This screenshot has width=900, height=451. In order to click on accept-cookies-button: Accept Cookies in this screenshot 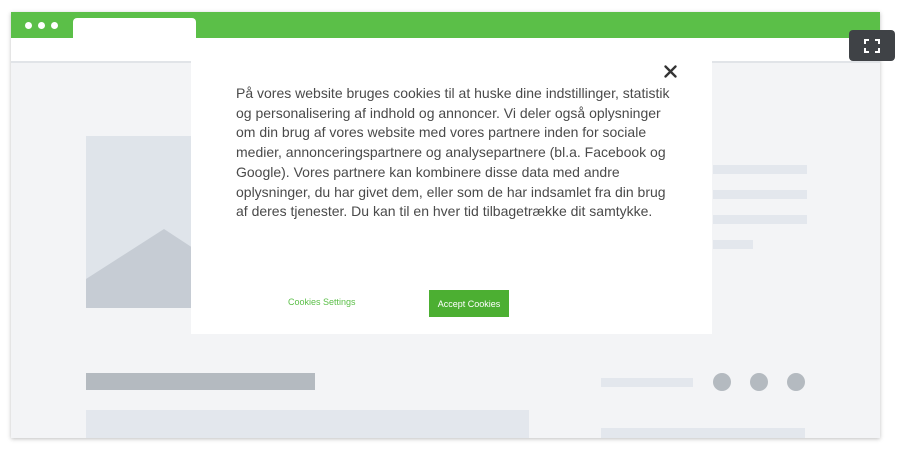, I will do `click(469, 303)`.